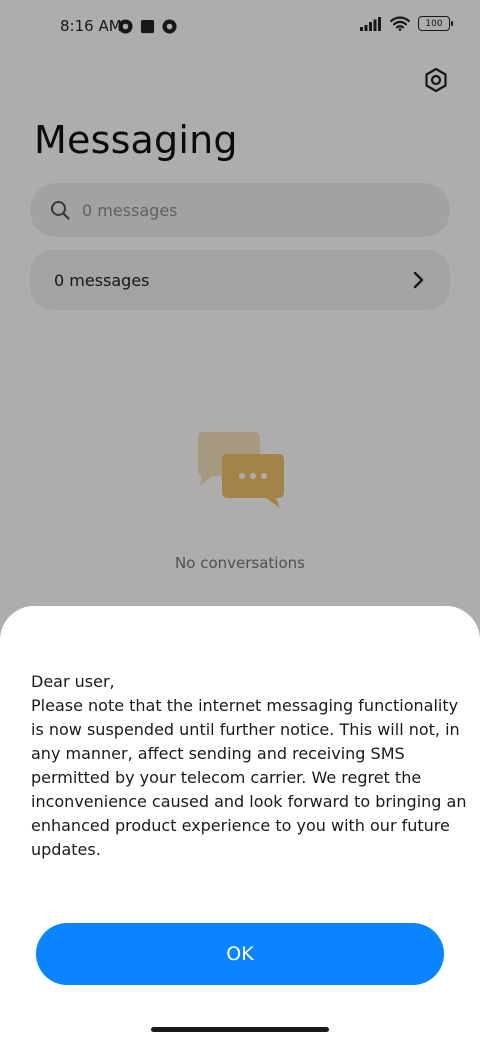  I want to click on ok-button: OK, so click(240, 954).